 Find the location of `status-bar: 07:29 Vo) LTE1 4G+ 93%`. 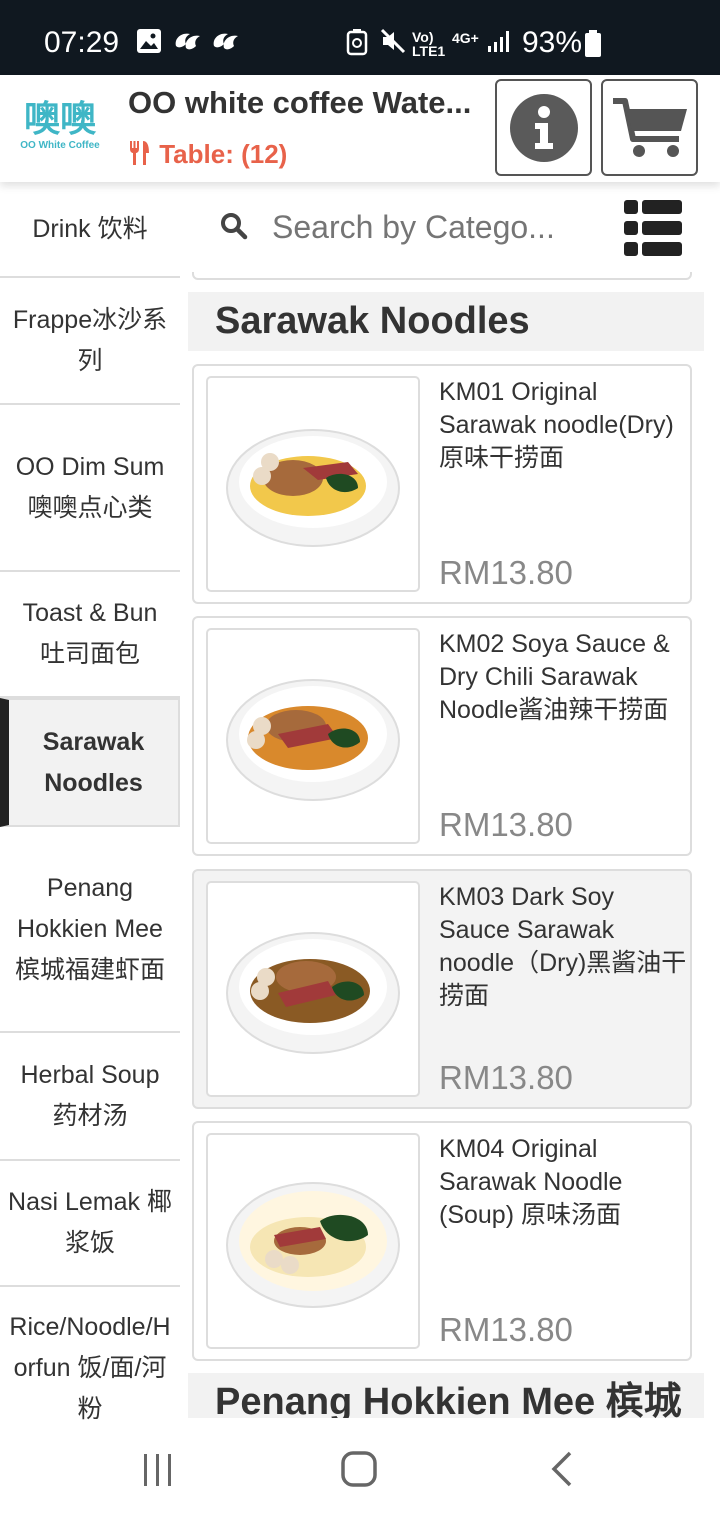

status-bar: 07:29 Vo) LTE1 4G+ 93% is located at coordinates (360, 37).